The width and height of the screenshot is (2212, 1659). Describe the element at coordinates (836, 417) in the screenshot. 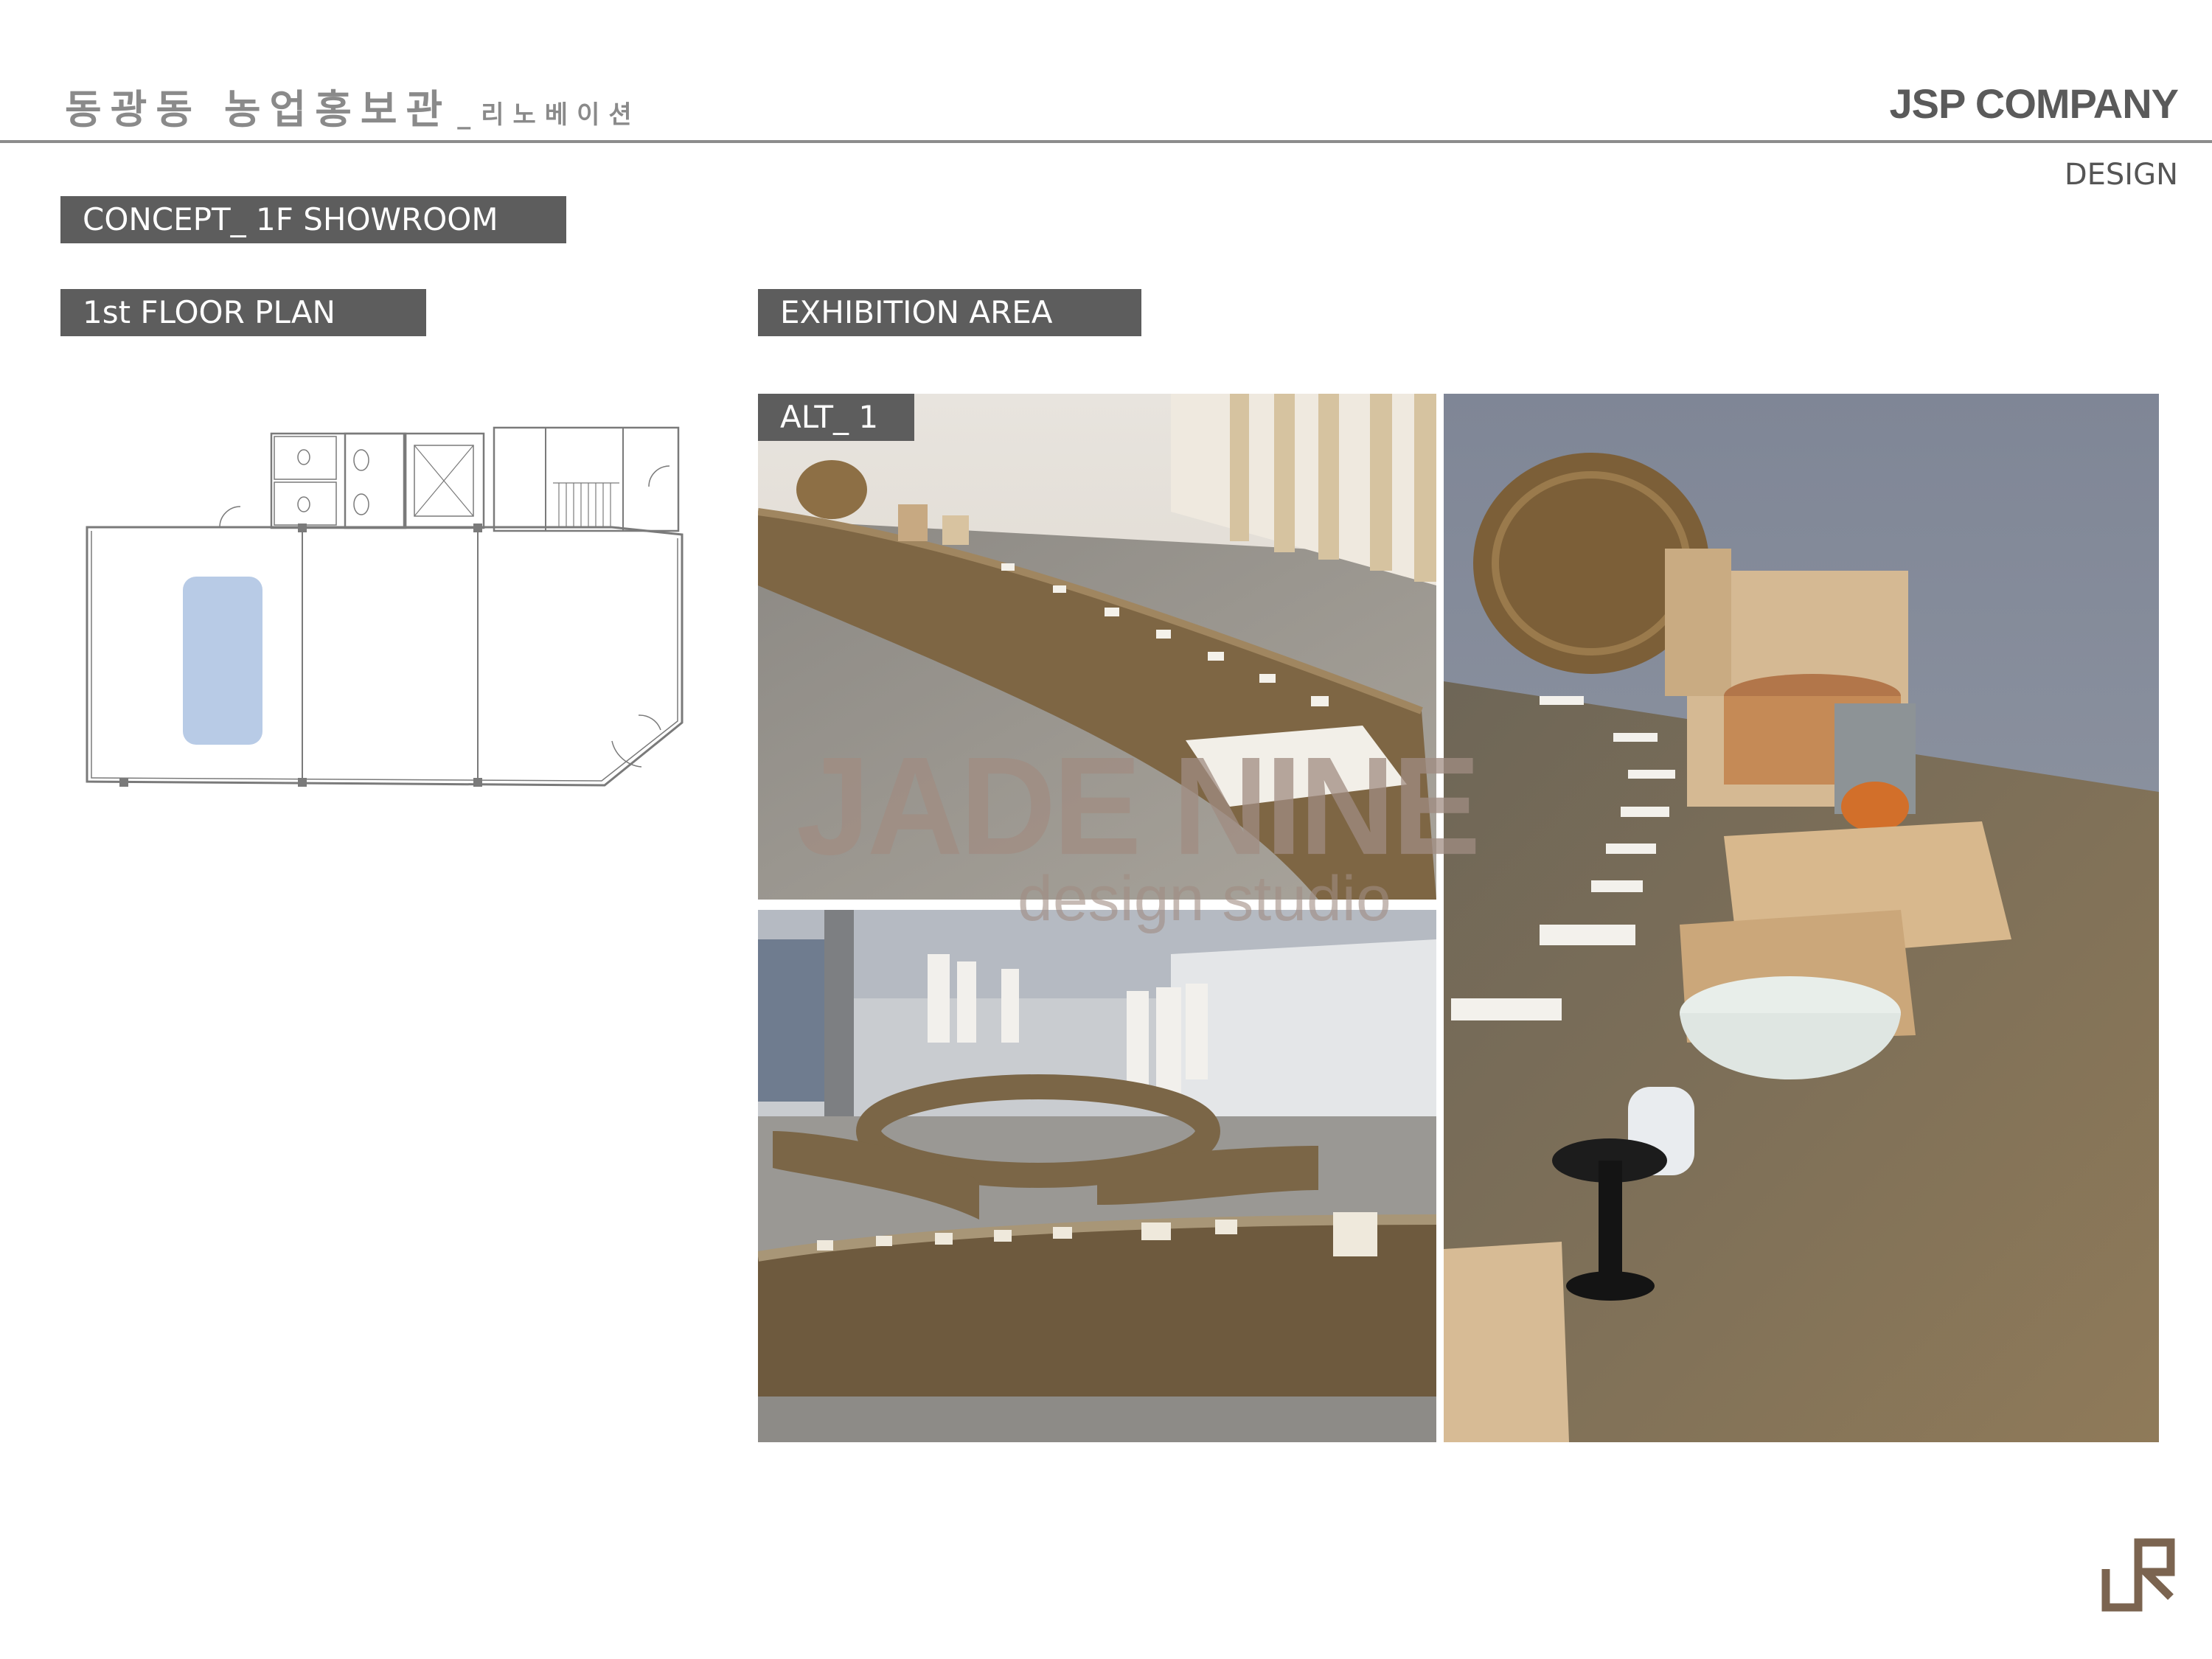

I see `alt-tag: ALT_ 1` at that location.